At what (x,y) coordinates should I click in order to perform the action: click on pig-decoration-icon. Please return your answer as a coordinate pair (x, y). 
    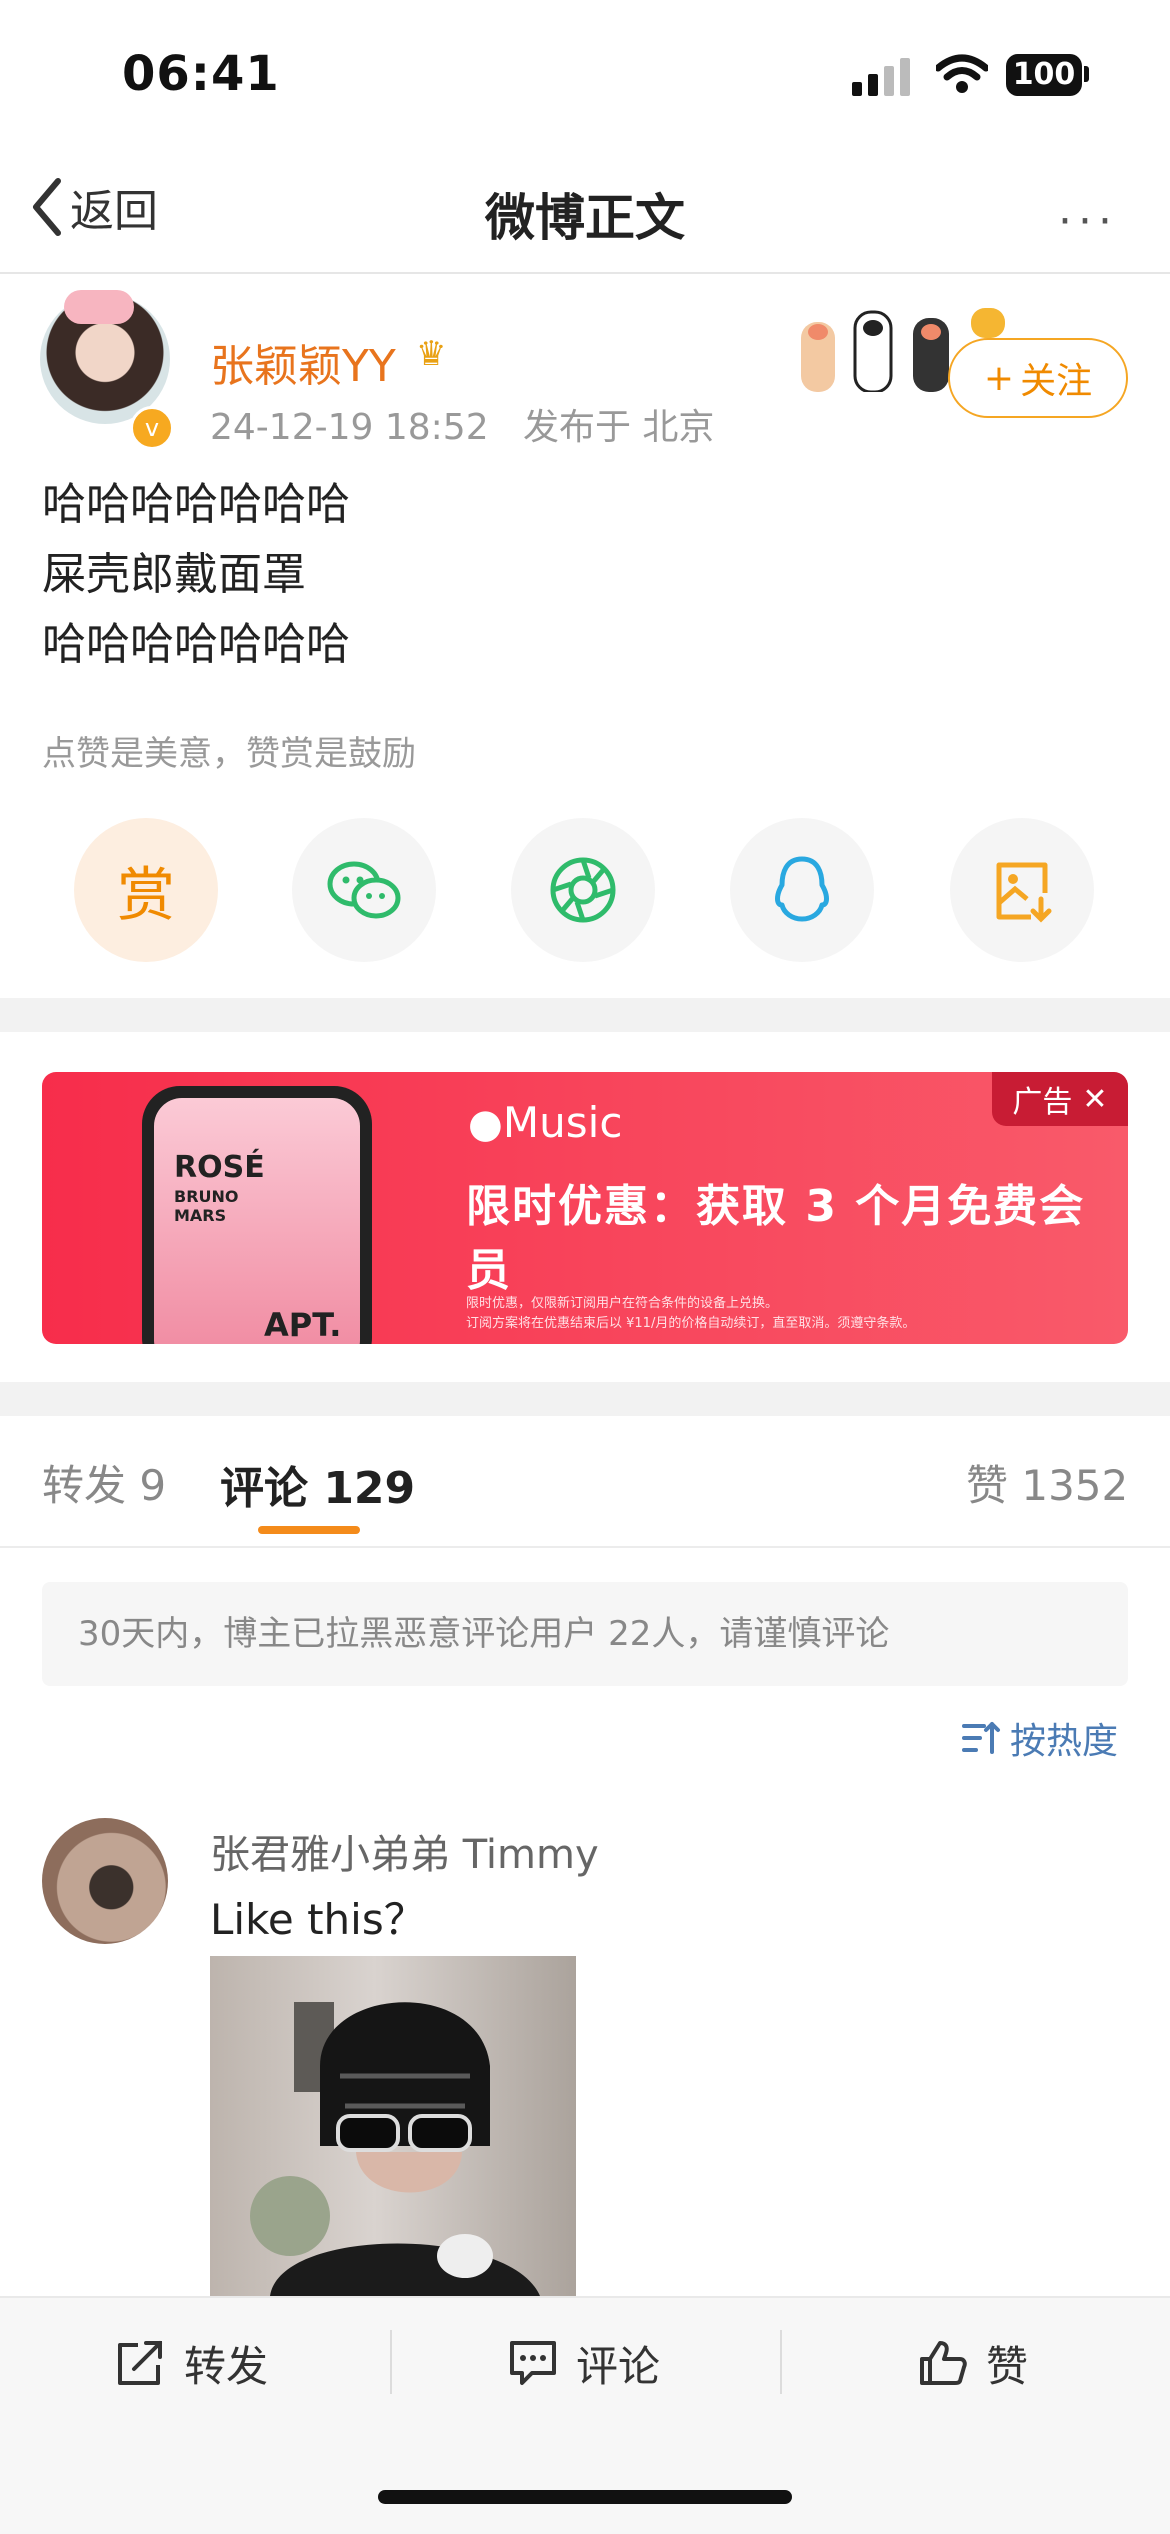
    Looking at the image, I should click on (99, 307).